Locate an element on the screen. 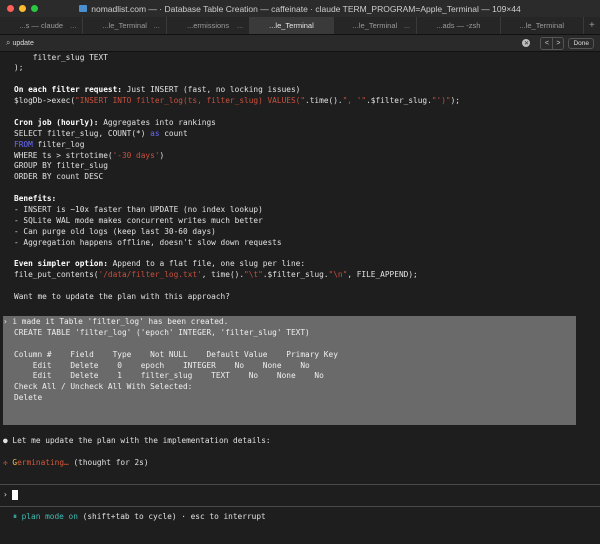 Image resolution: width=600 pixels, height=544 pixels. line-segment: file_put_contents( is located at coordinates (56, 275).